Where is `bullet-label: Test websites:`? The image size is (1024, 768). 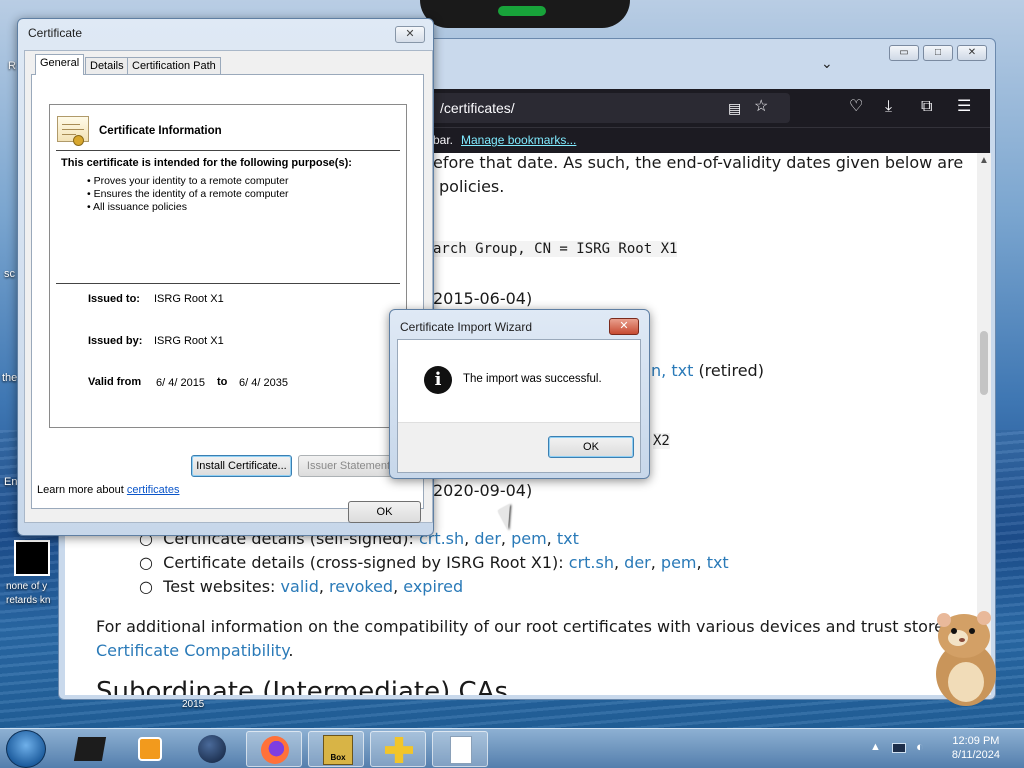 bullet-label: Test websites: is located at coordinates (219, 586).